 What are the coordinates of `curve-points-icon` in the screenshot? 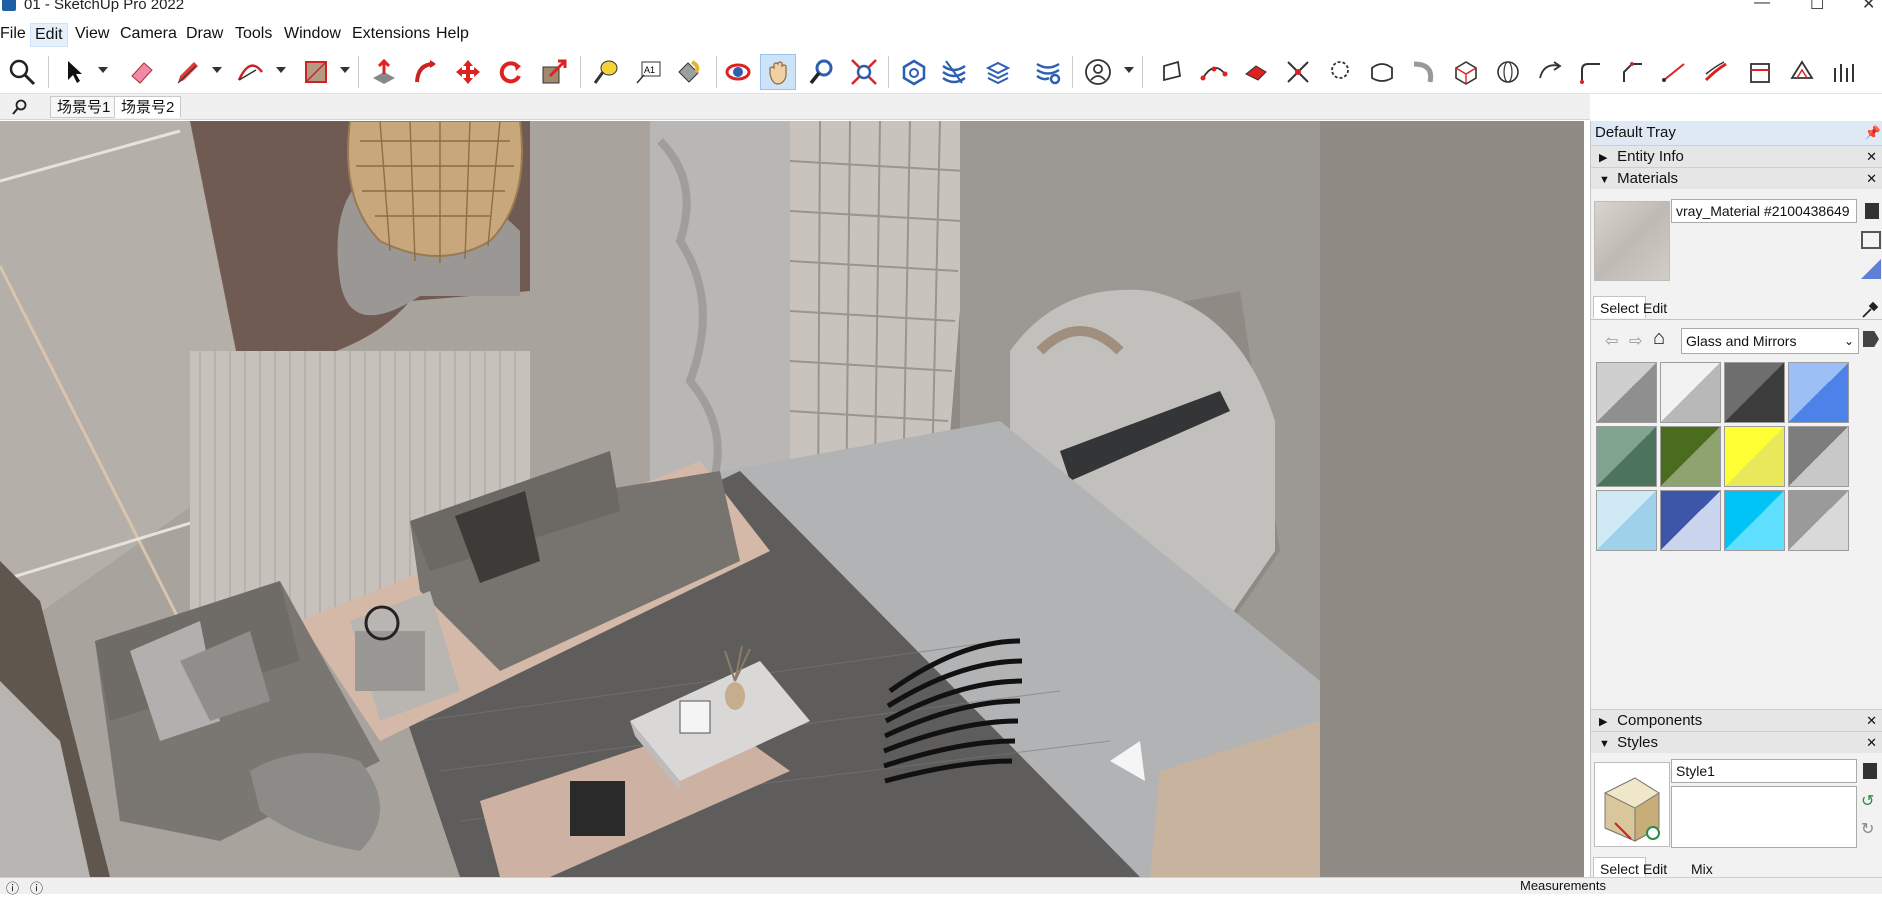 It's located at (1214, 72).